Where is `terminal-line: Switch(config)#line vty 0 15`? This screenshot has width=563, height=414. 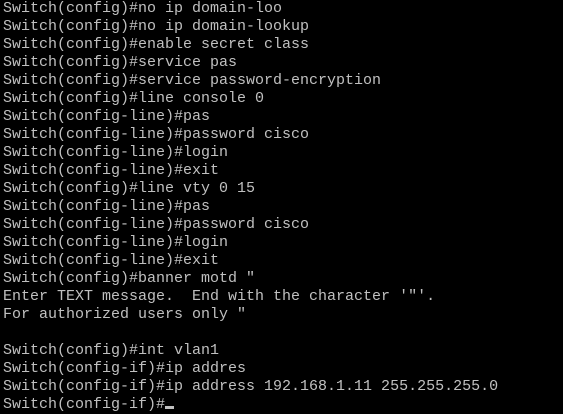 terminal-line: Switch(config)#line vty 0 15 is located at coordinates (129, 188).